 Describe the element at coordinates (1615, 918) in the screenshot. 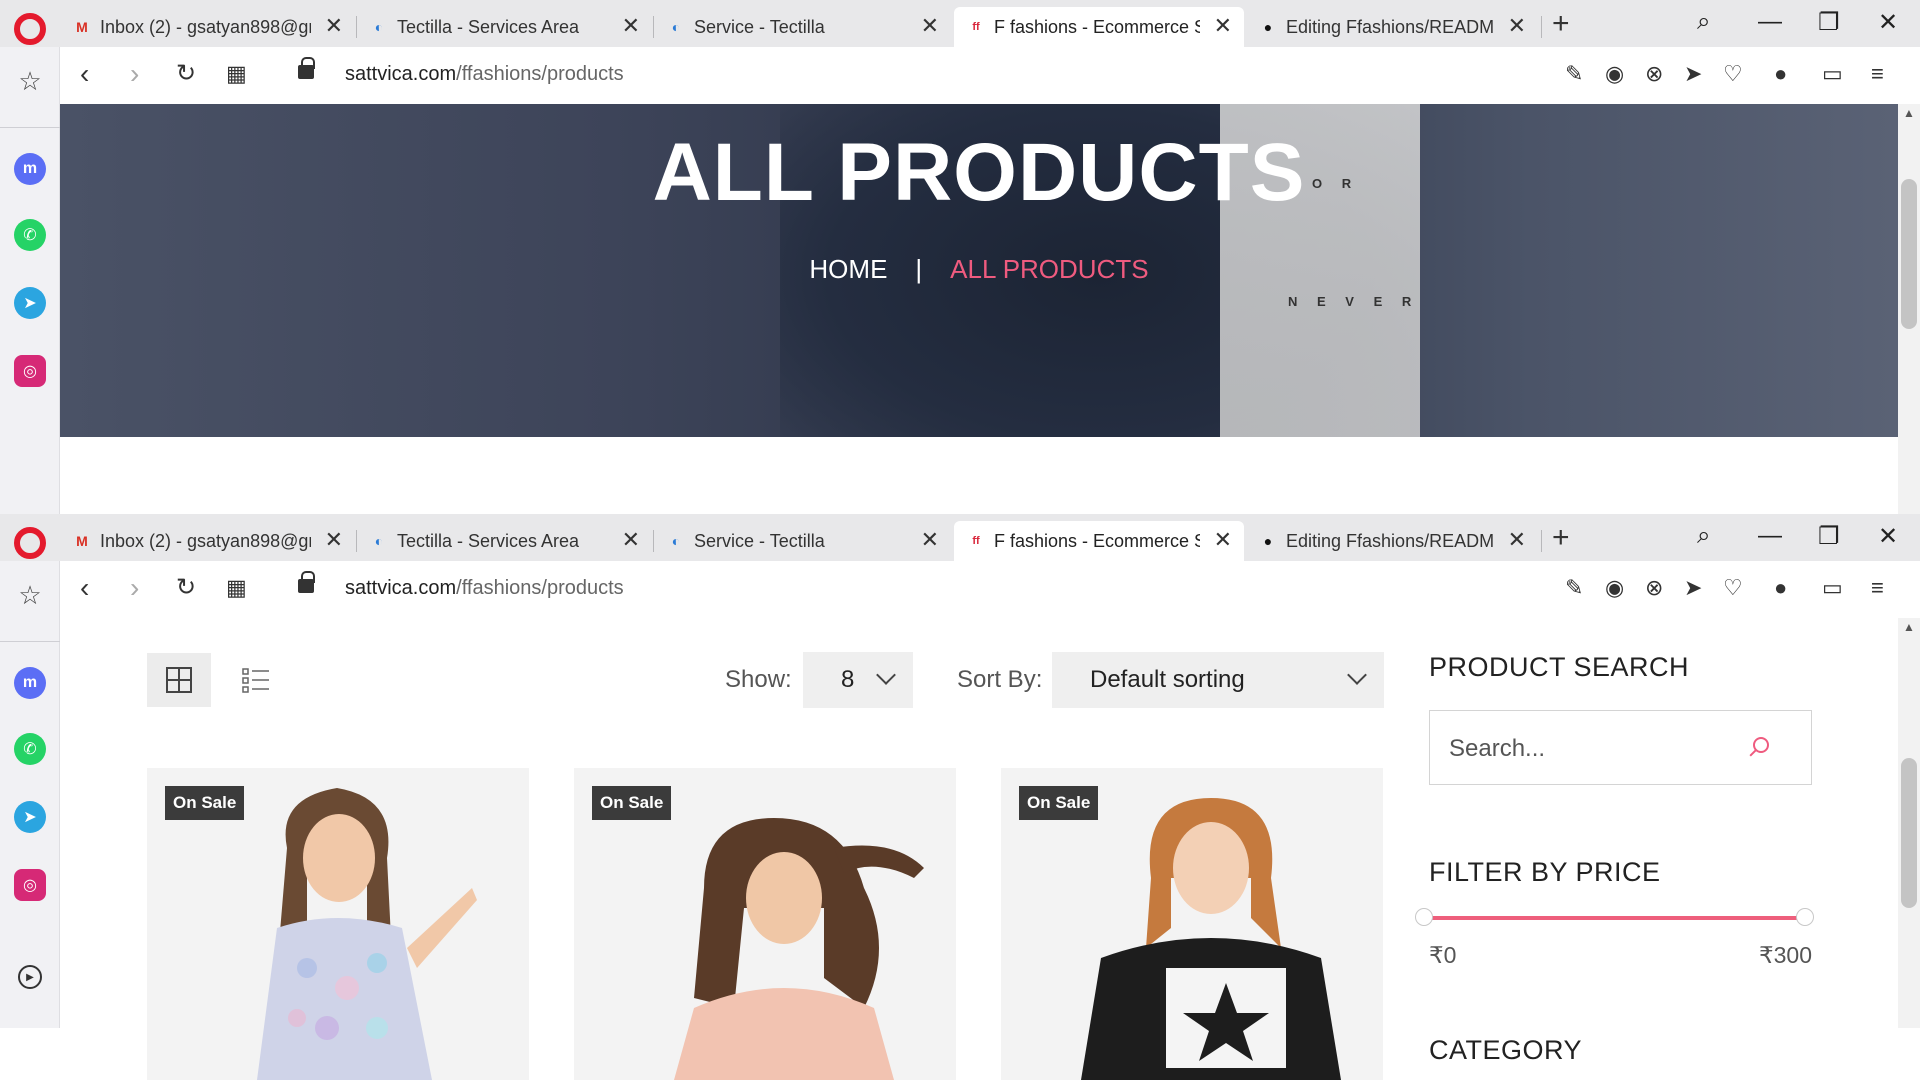

I see `price-range-track` at that location.